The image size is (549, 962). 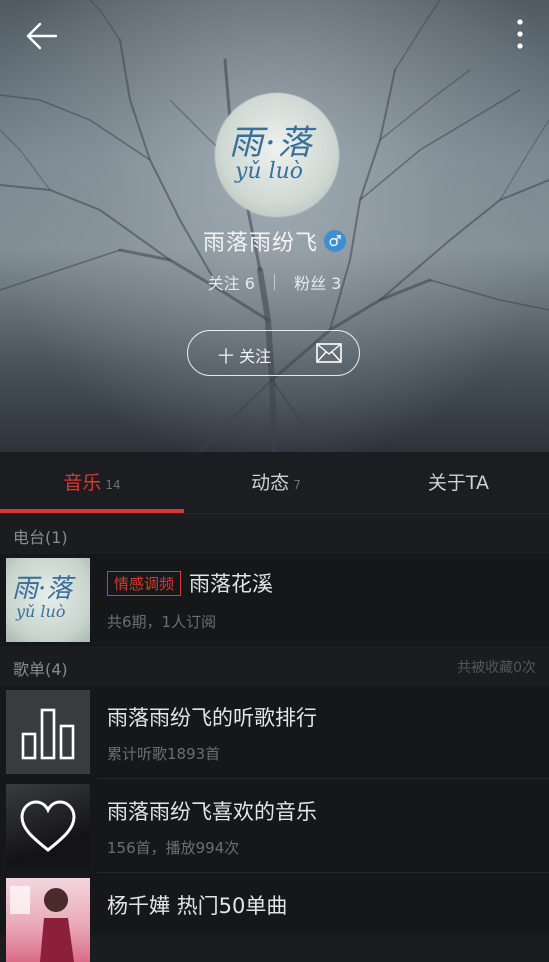 I want to click on radio-section-title: 电台(1), so click(x=40, y=537).